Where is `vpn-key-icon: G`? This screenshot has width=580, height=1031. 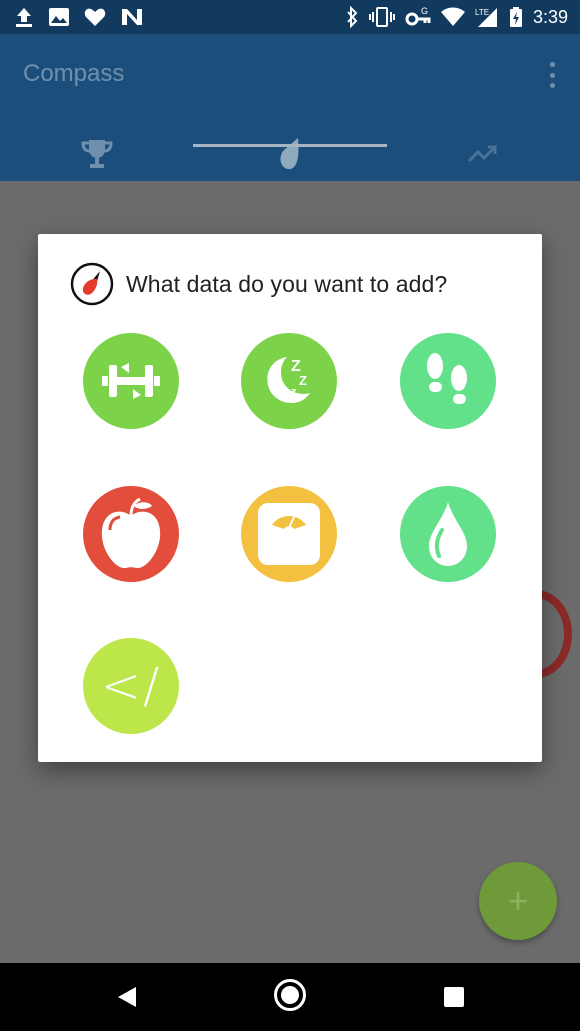 vpn-key-icon: G is located at coordinates (418, 16).